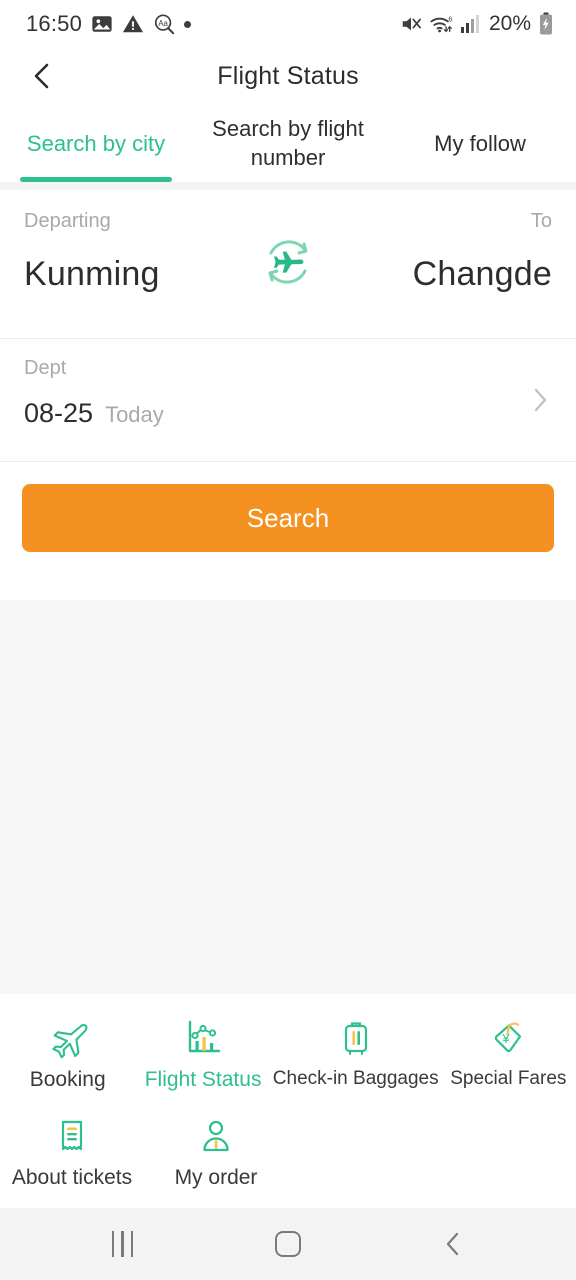 This screenshot has width=576, height=1280. What do you see at coordinates (288, 576) in the screenshot?
I see `card-bottom-padding` at bounding box center [288, 576].